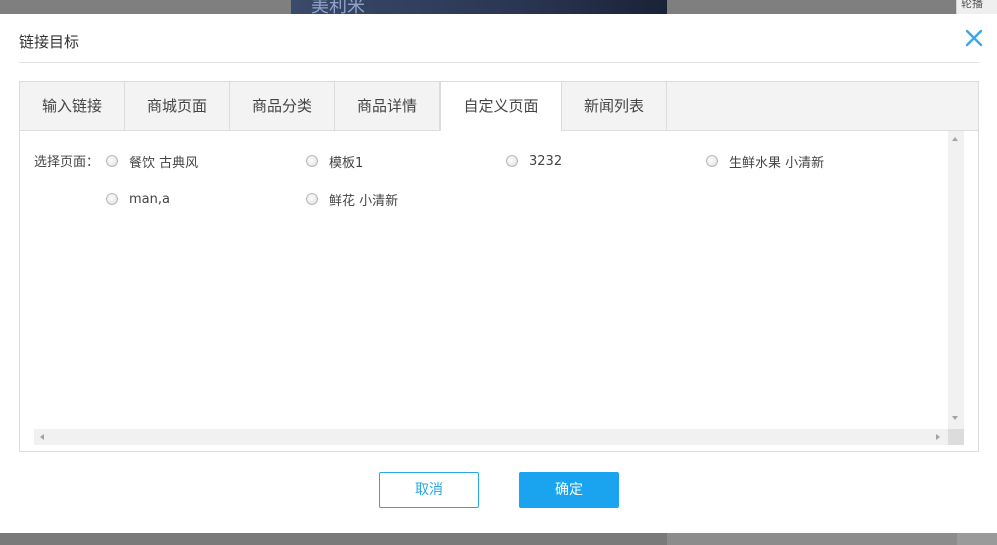 The height and width of the screenshot is (545, 997). Describe the element at coordinates (164, 163) in the screenshot. I see `page-option-label: 餐饮 古典风` at that location.